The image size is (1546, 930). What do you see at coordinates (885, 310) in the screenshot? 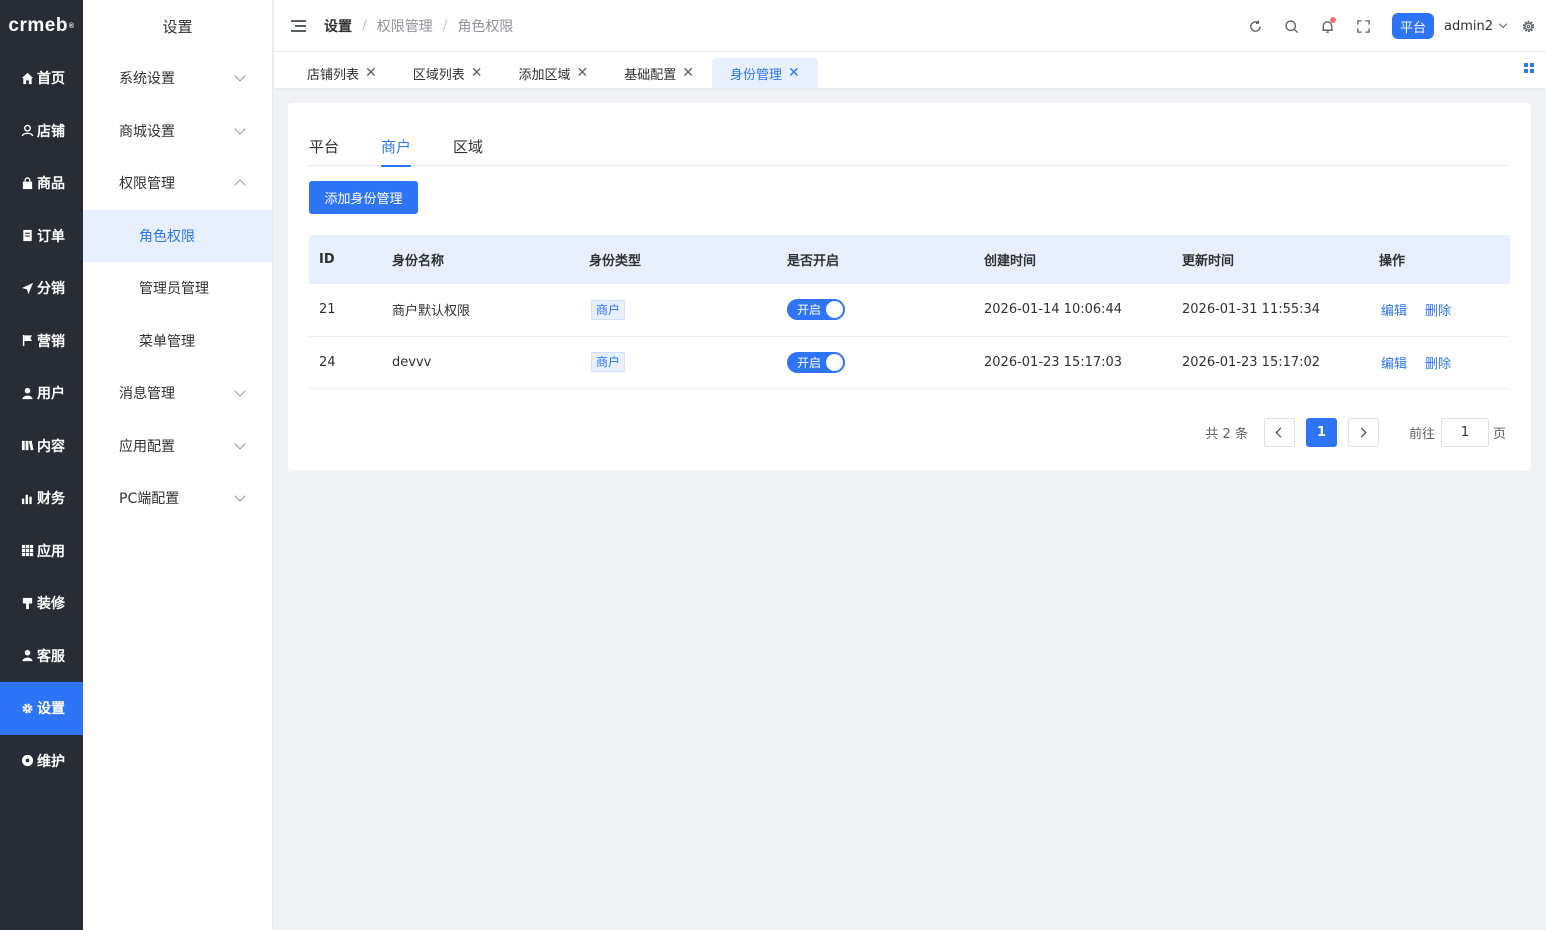
I see `cell-switch: 开启` at bounding box center [885, 310].